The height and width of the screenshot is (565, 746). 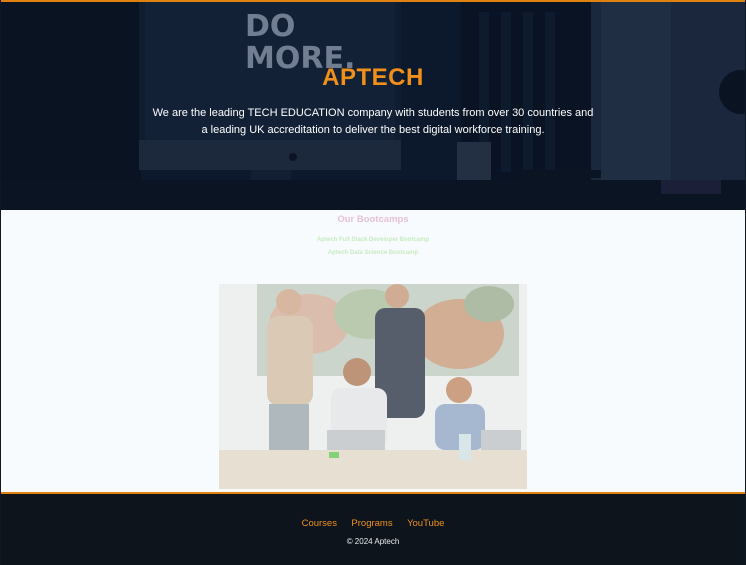 I want to click on footer-nav: Courses Programs YouTube, so click(x=373, y=522).